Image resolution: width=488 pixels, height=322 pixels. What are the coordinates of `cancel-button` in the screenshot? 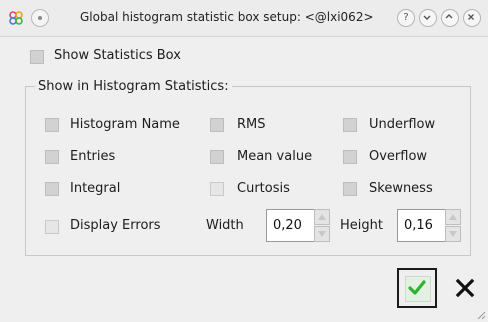 It's located at (465, 288).